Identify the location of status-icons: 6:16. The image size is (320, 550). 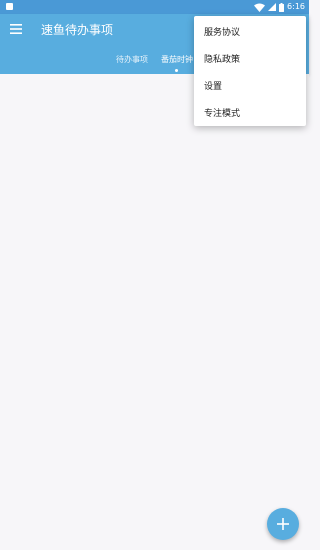
(279, 7).